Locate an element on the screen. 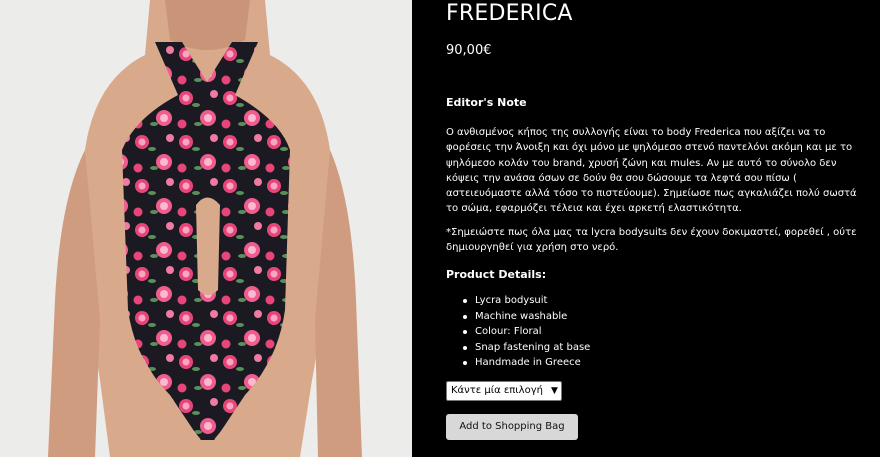 This screenshot has height=457, width=880. list-item: Snap fastening at base is located at coordinates (526, 348).